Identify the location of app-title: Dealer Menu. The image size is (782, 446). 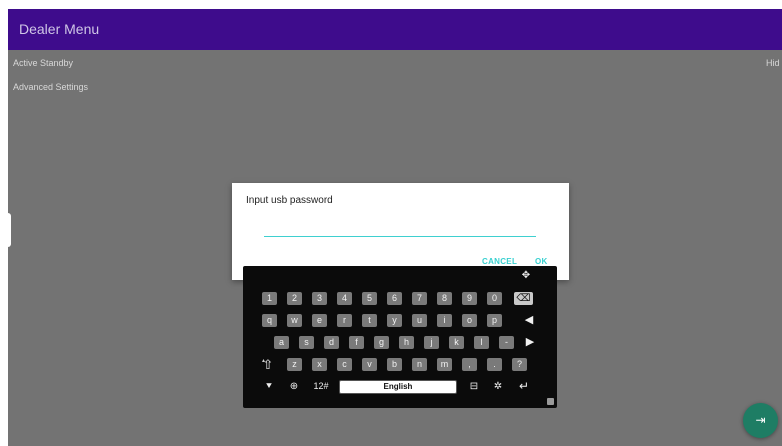
(59, 29).